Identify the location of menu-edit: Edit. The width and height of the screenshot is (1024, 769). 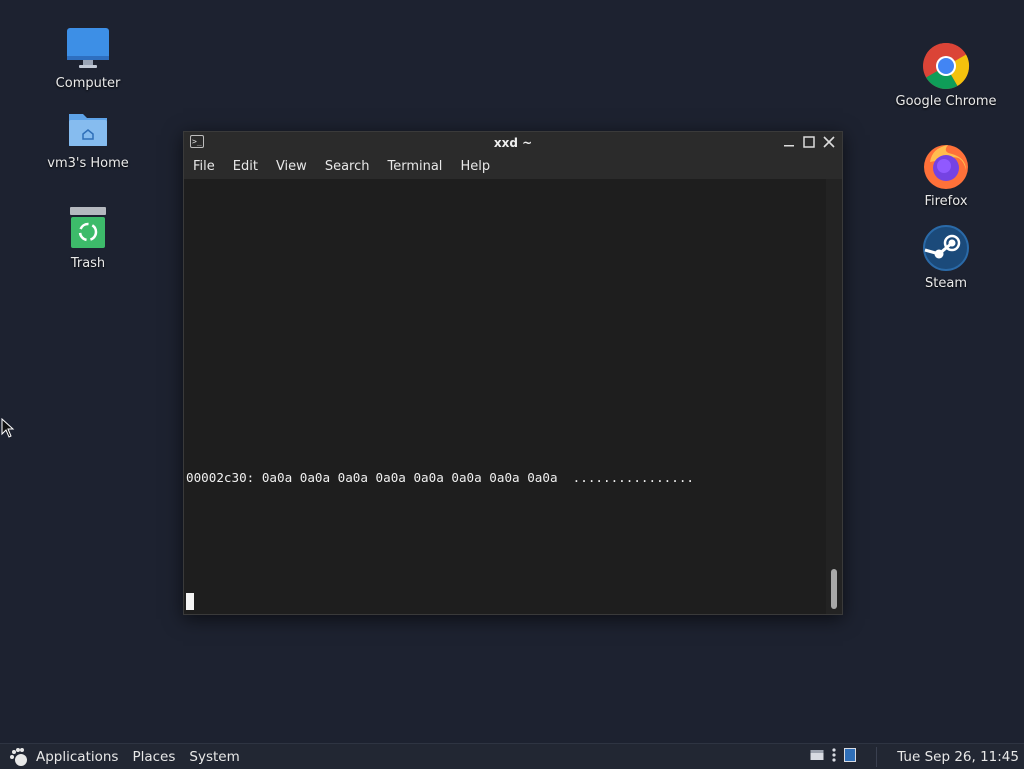
(245, 166).